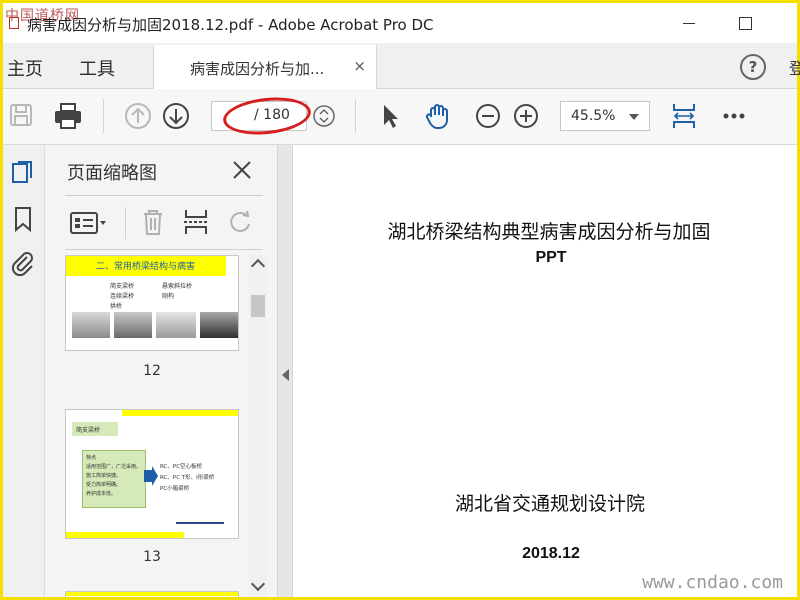 The width and height of the screenshot is (800, 600). I want to click on previous-page-icon, so click(138, 116).